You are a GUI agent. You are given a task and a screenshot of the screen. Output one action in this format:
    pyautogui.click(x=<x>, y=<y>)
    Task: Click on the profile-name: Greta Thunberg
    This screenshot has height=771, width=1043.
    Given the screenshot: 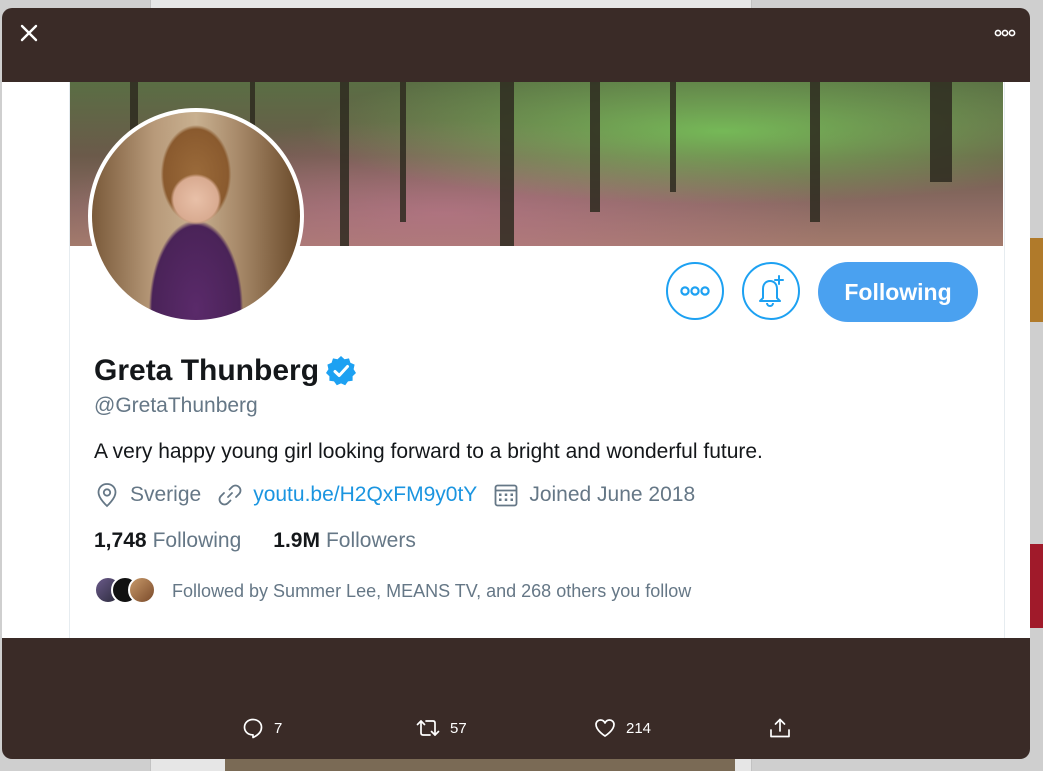 What is the action you would take?
    pyautogui.click(x=207, y=370)
    